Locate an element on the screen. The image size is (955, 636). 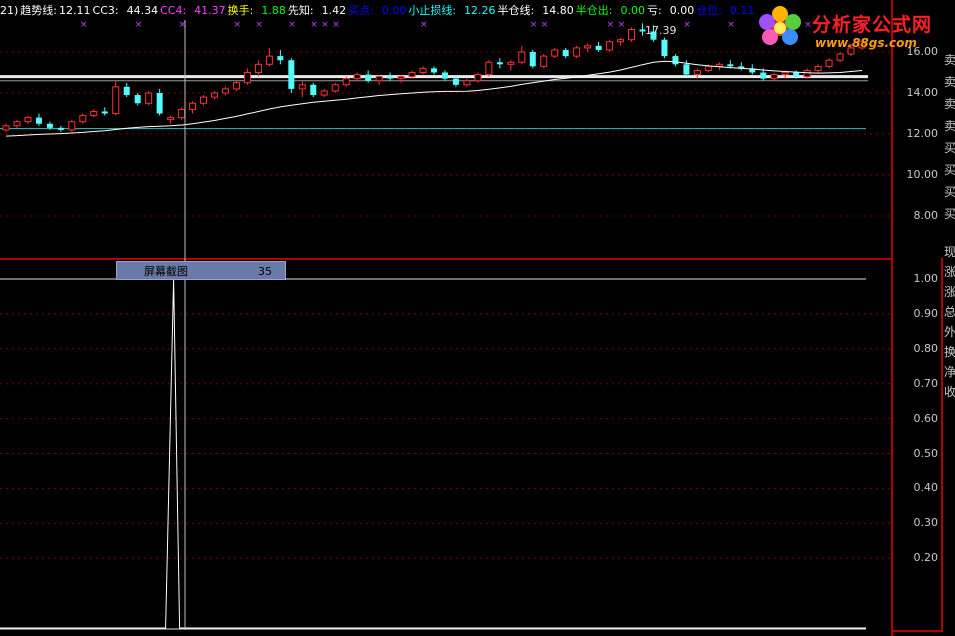
tooltip-value: 35 is located at coordinates (265, 271).